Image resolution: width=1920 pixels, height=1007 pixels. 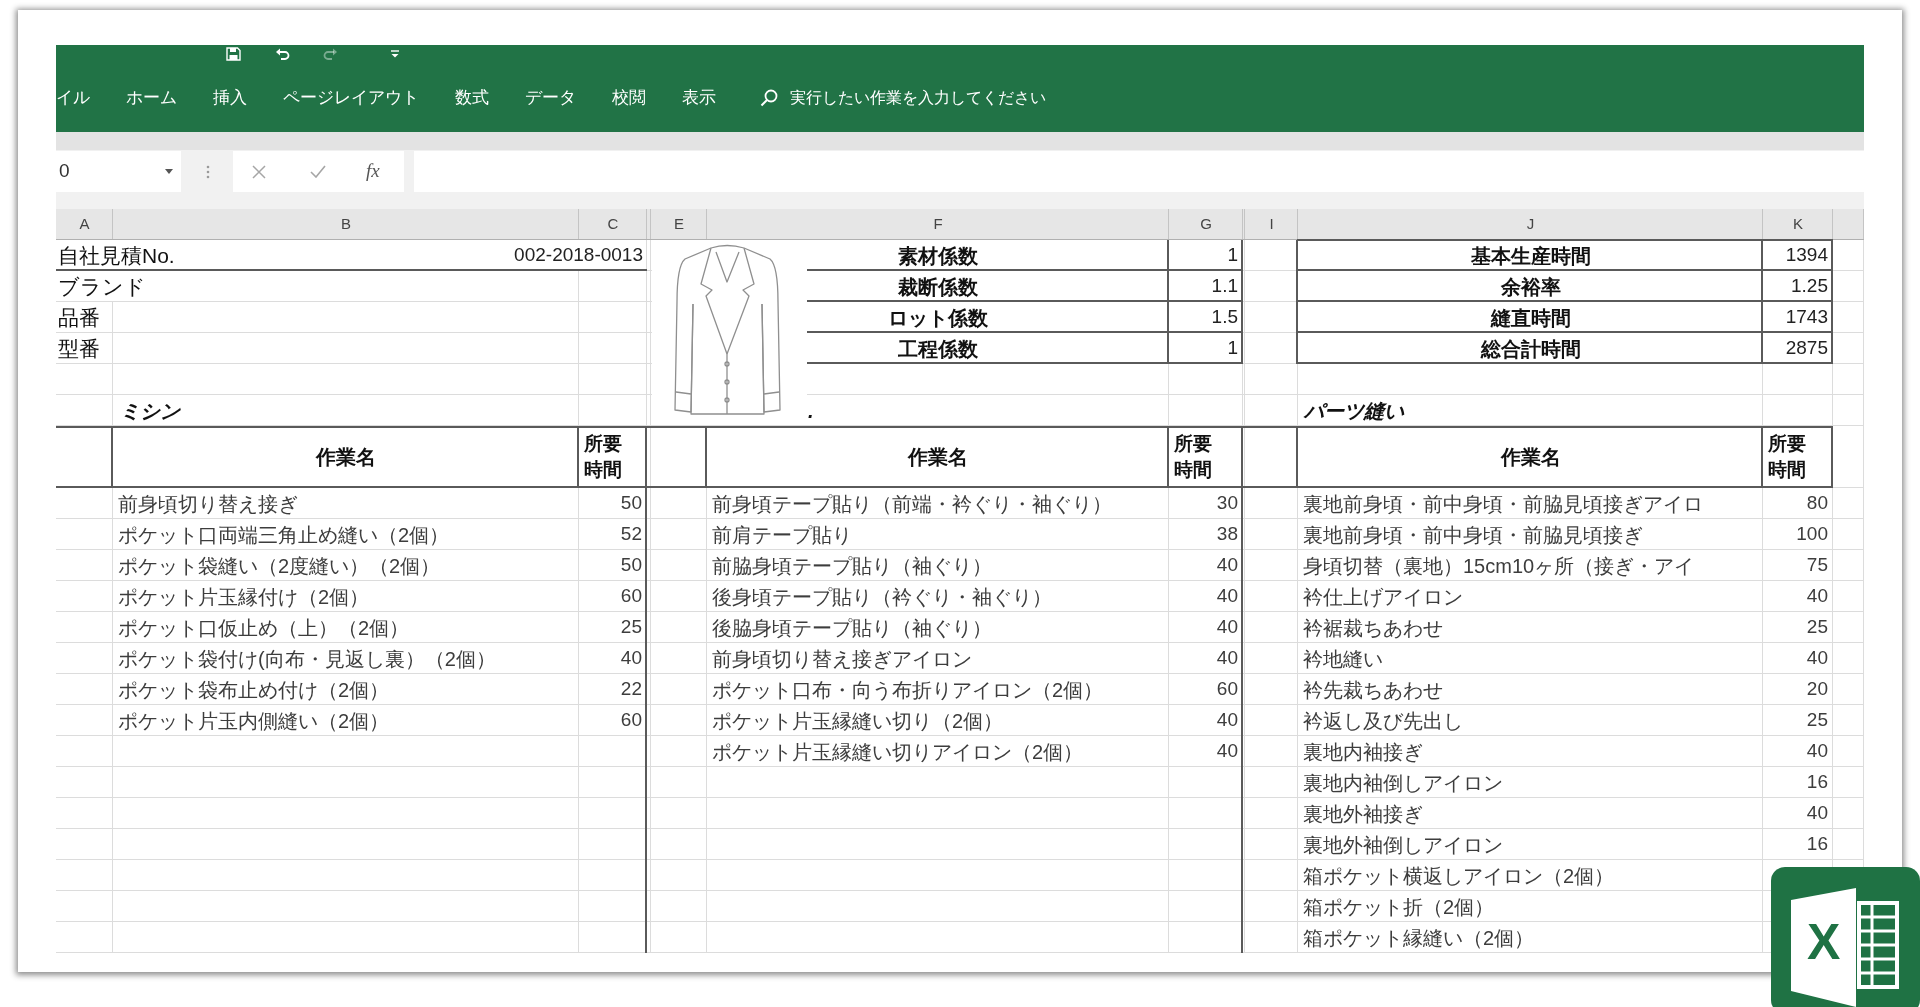 What do you see at coordinates (782, 535) in the screenshot?
I see `table-cell-text: 前肩テープ貼り` at bounding box center [782, 535].